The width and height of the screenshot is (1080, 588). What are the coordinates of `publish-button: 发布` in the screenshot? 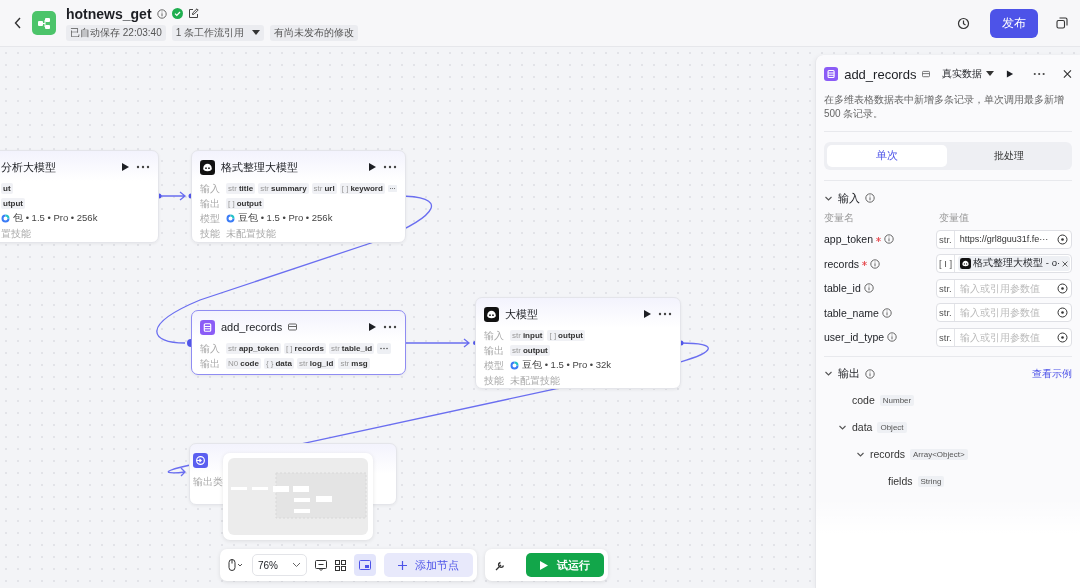 It's located at (1014, 23).